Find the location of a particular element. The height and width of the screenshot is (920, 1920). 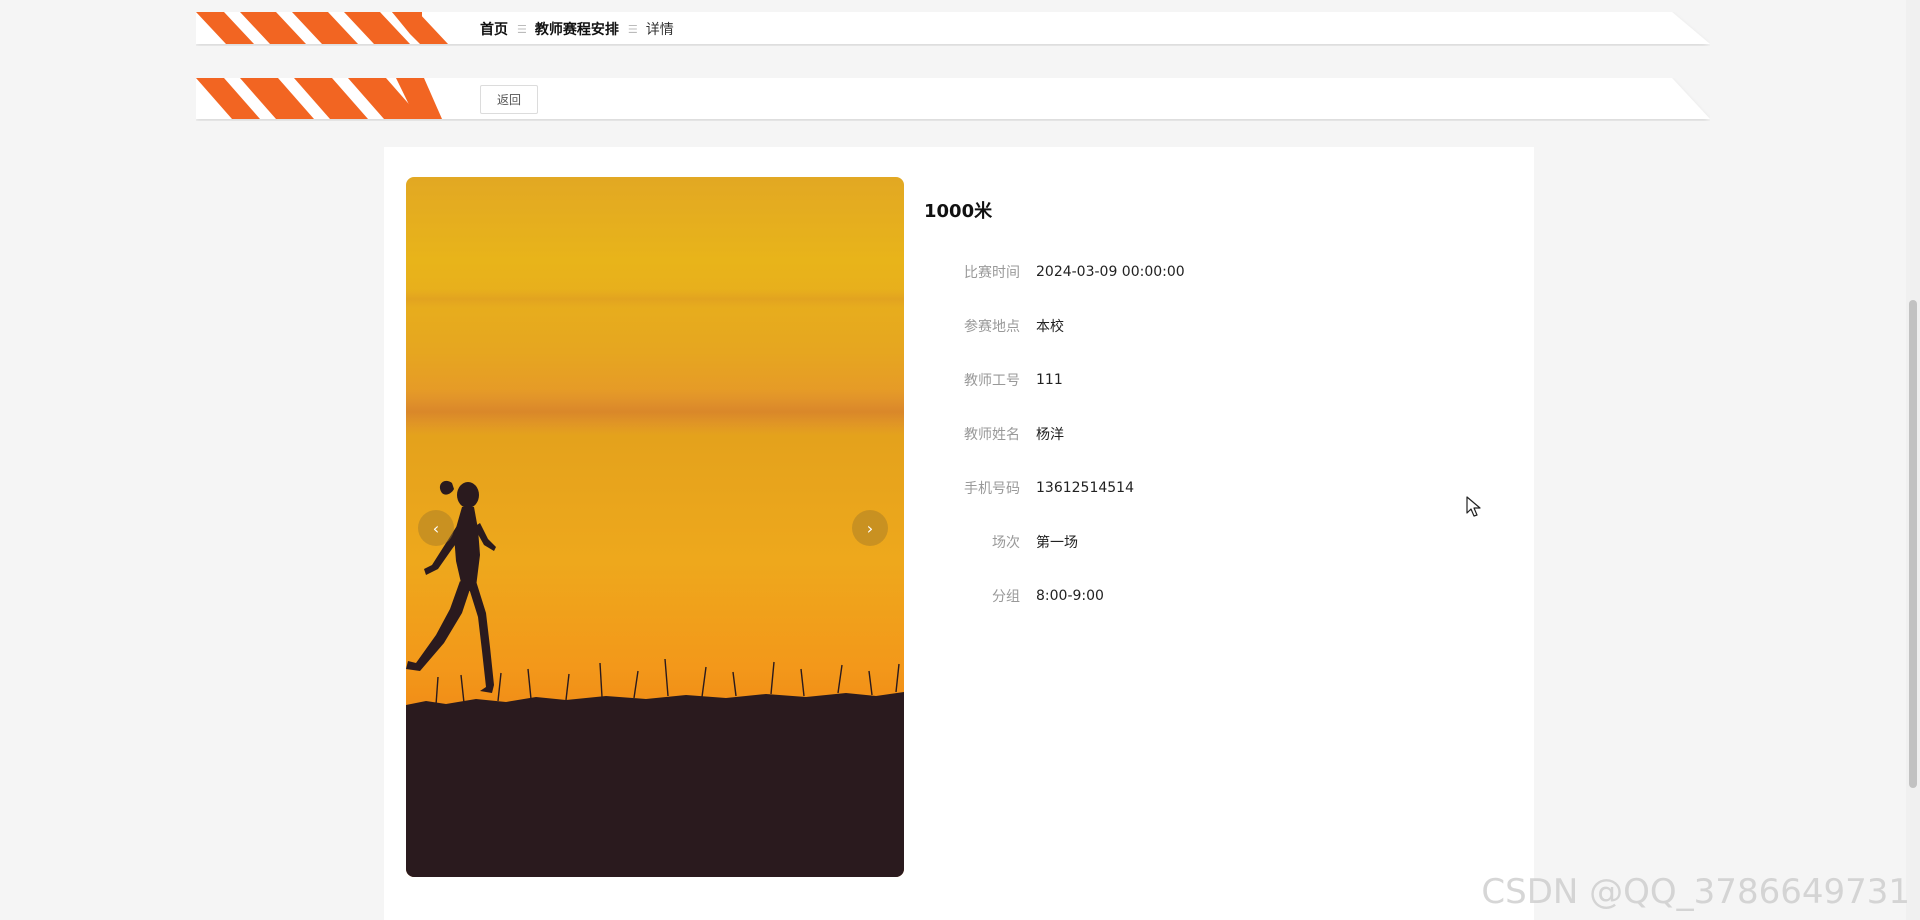

breadcrumb-bar-background is located at coordinates (953, 28).